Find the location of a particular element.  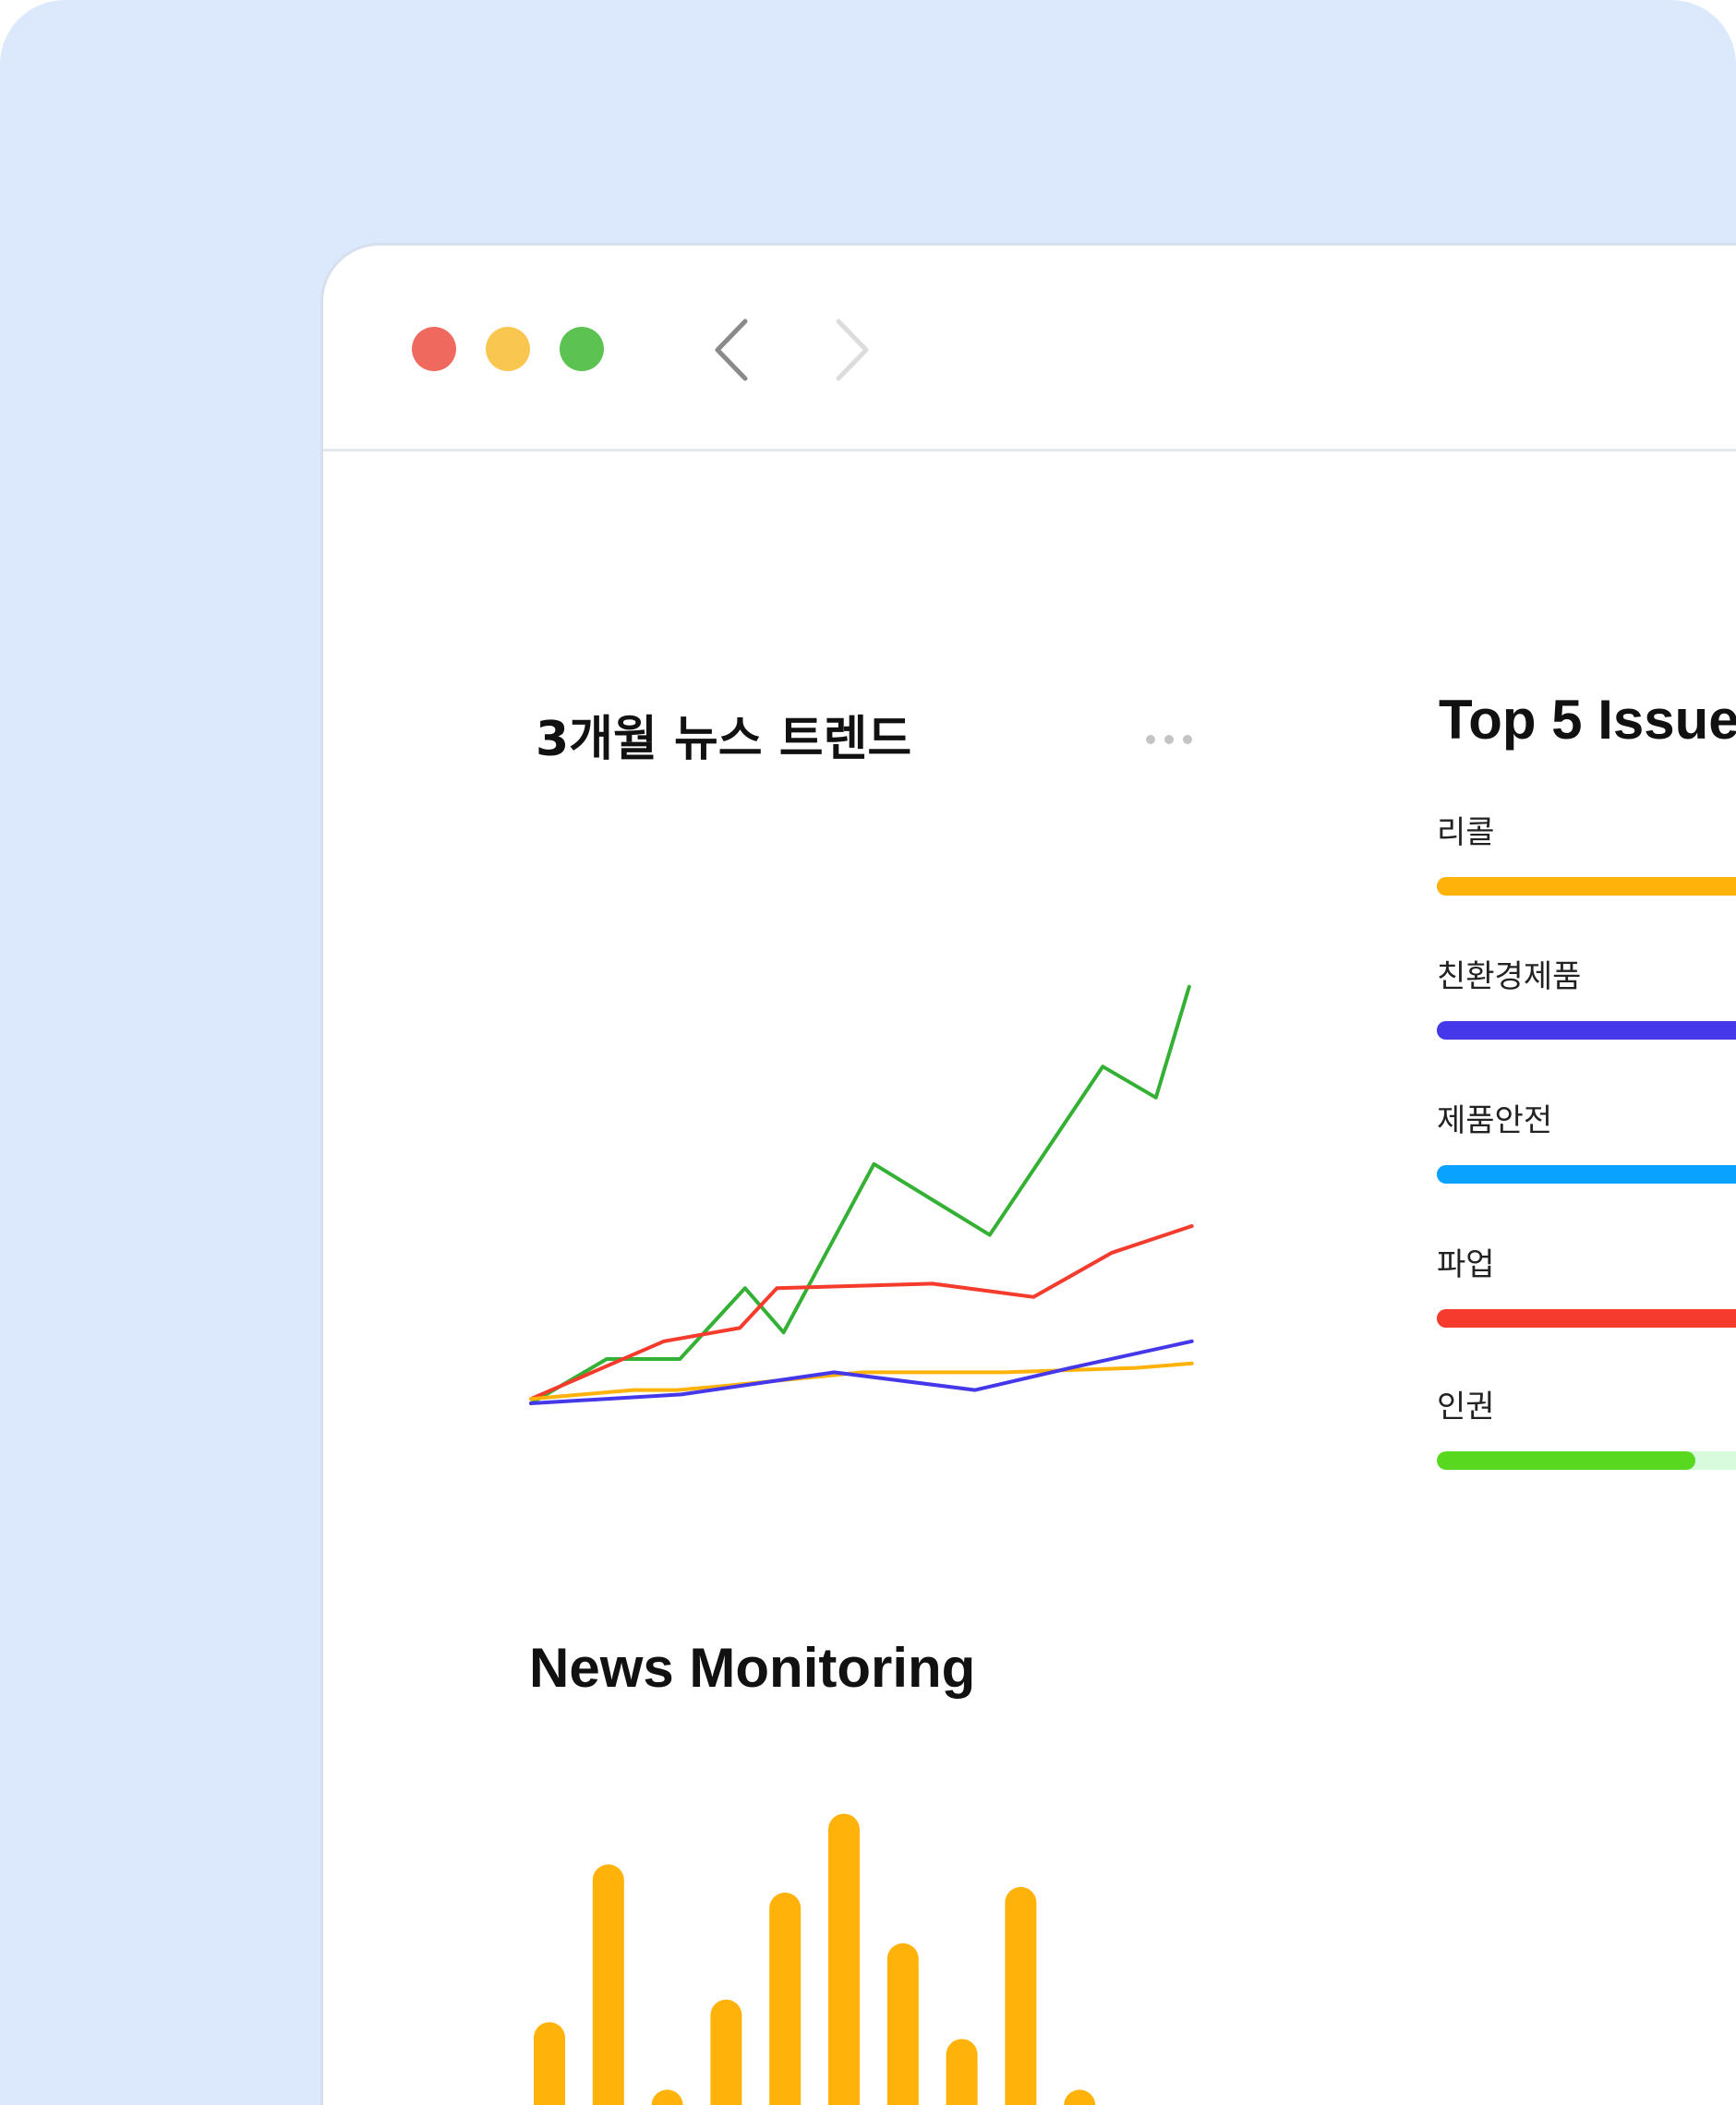

issue-label: 친환경제품 is located at coordinates (1510, 977).